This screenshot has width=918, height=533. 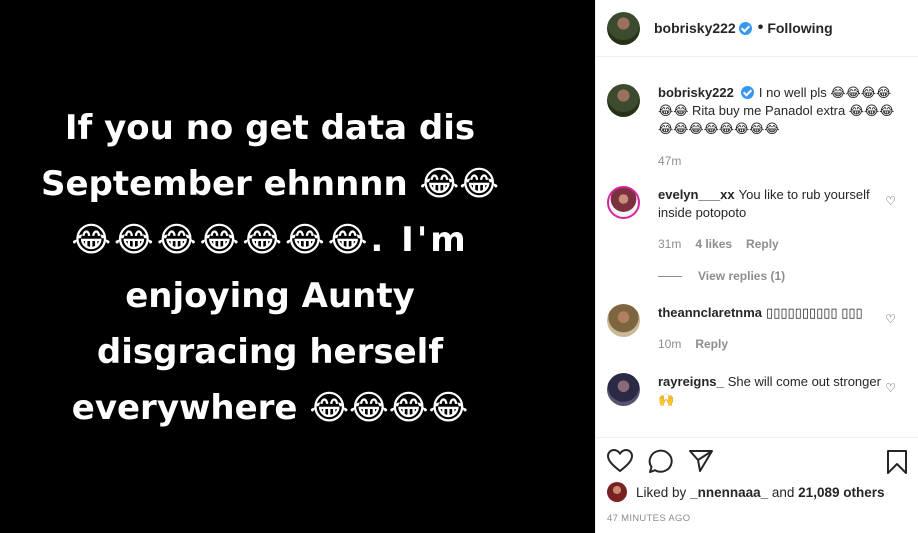 I want to click on commenter-username: rayreigns_, so click(x=691, y=381).